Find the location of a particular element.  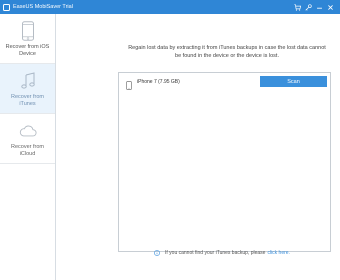

device-name: iPhone 7 (7.95 GB) is located at coordinates (158, 81).